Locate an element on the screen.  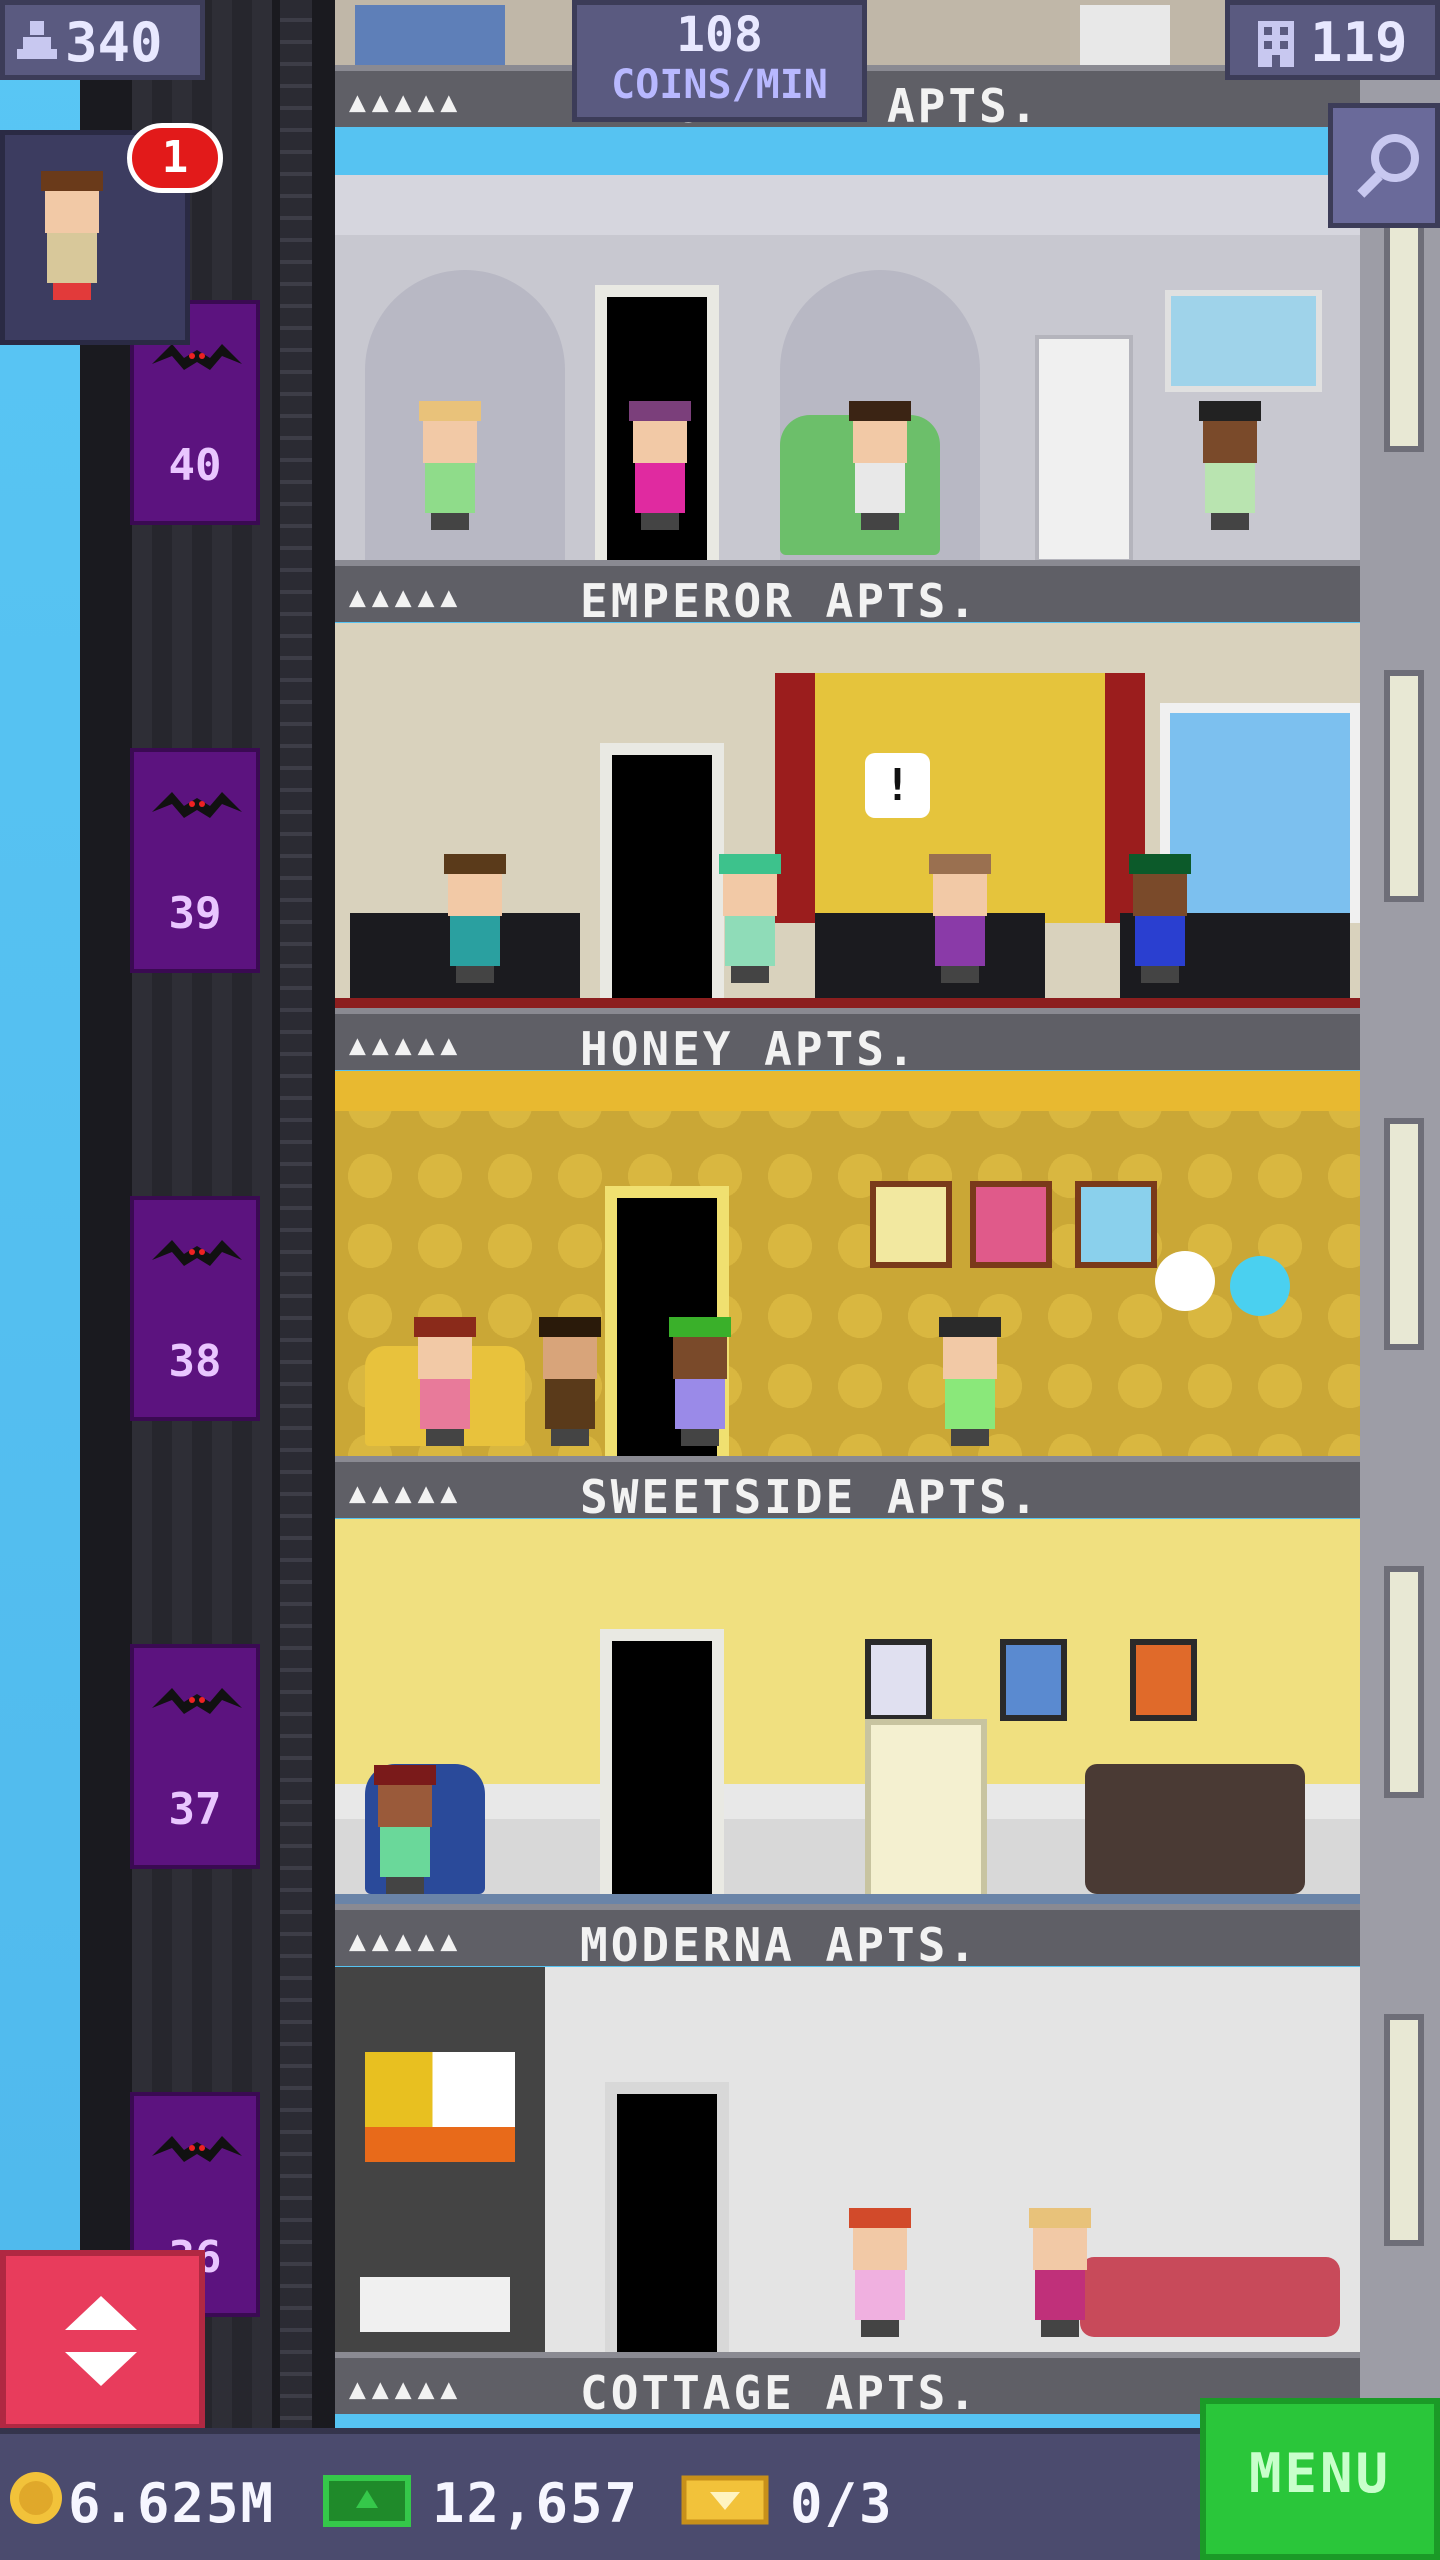
floor-label-bar: ▲▲▲▲▲ SWEETSIDE APTS. is located at coordinates (847, 1490).